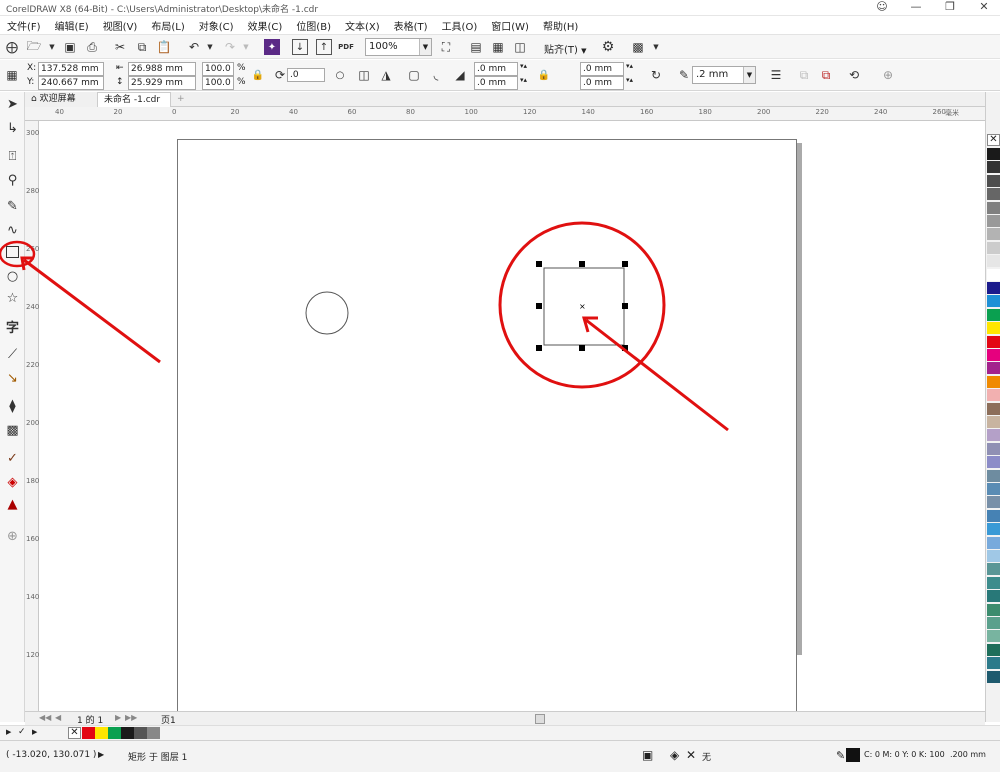  Describe the element at coordinates (8, 732) in the screenshot. I see `palette-menu-icon: ▶` at that location.